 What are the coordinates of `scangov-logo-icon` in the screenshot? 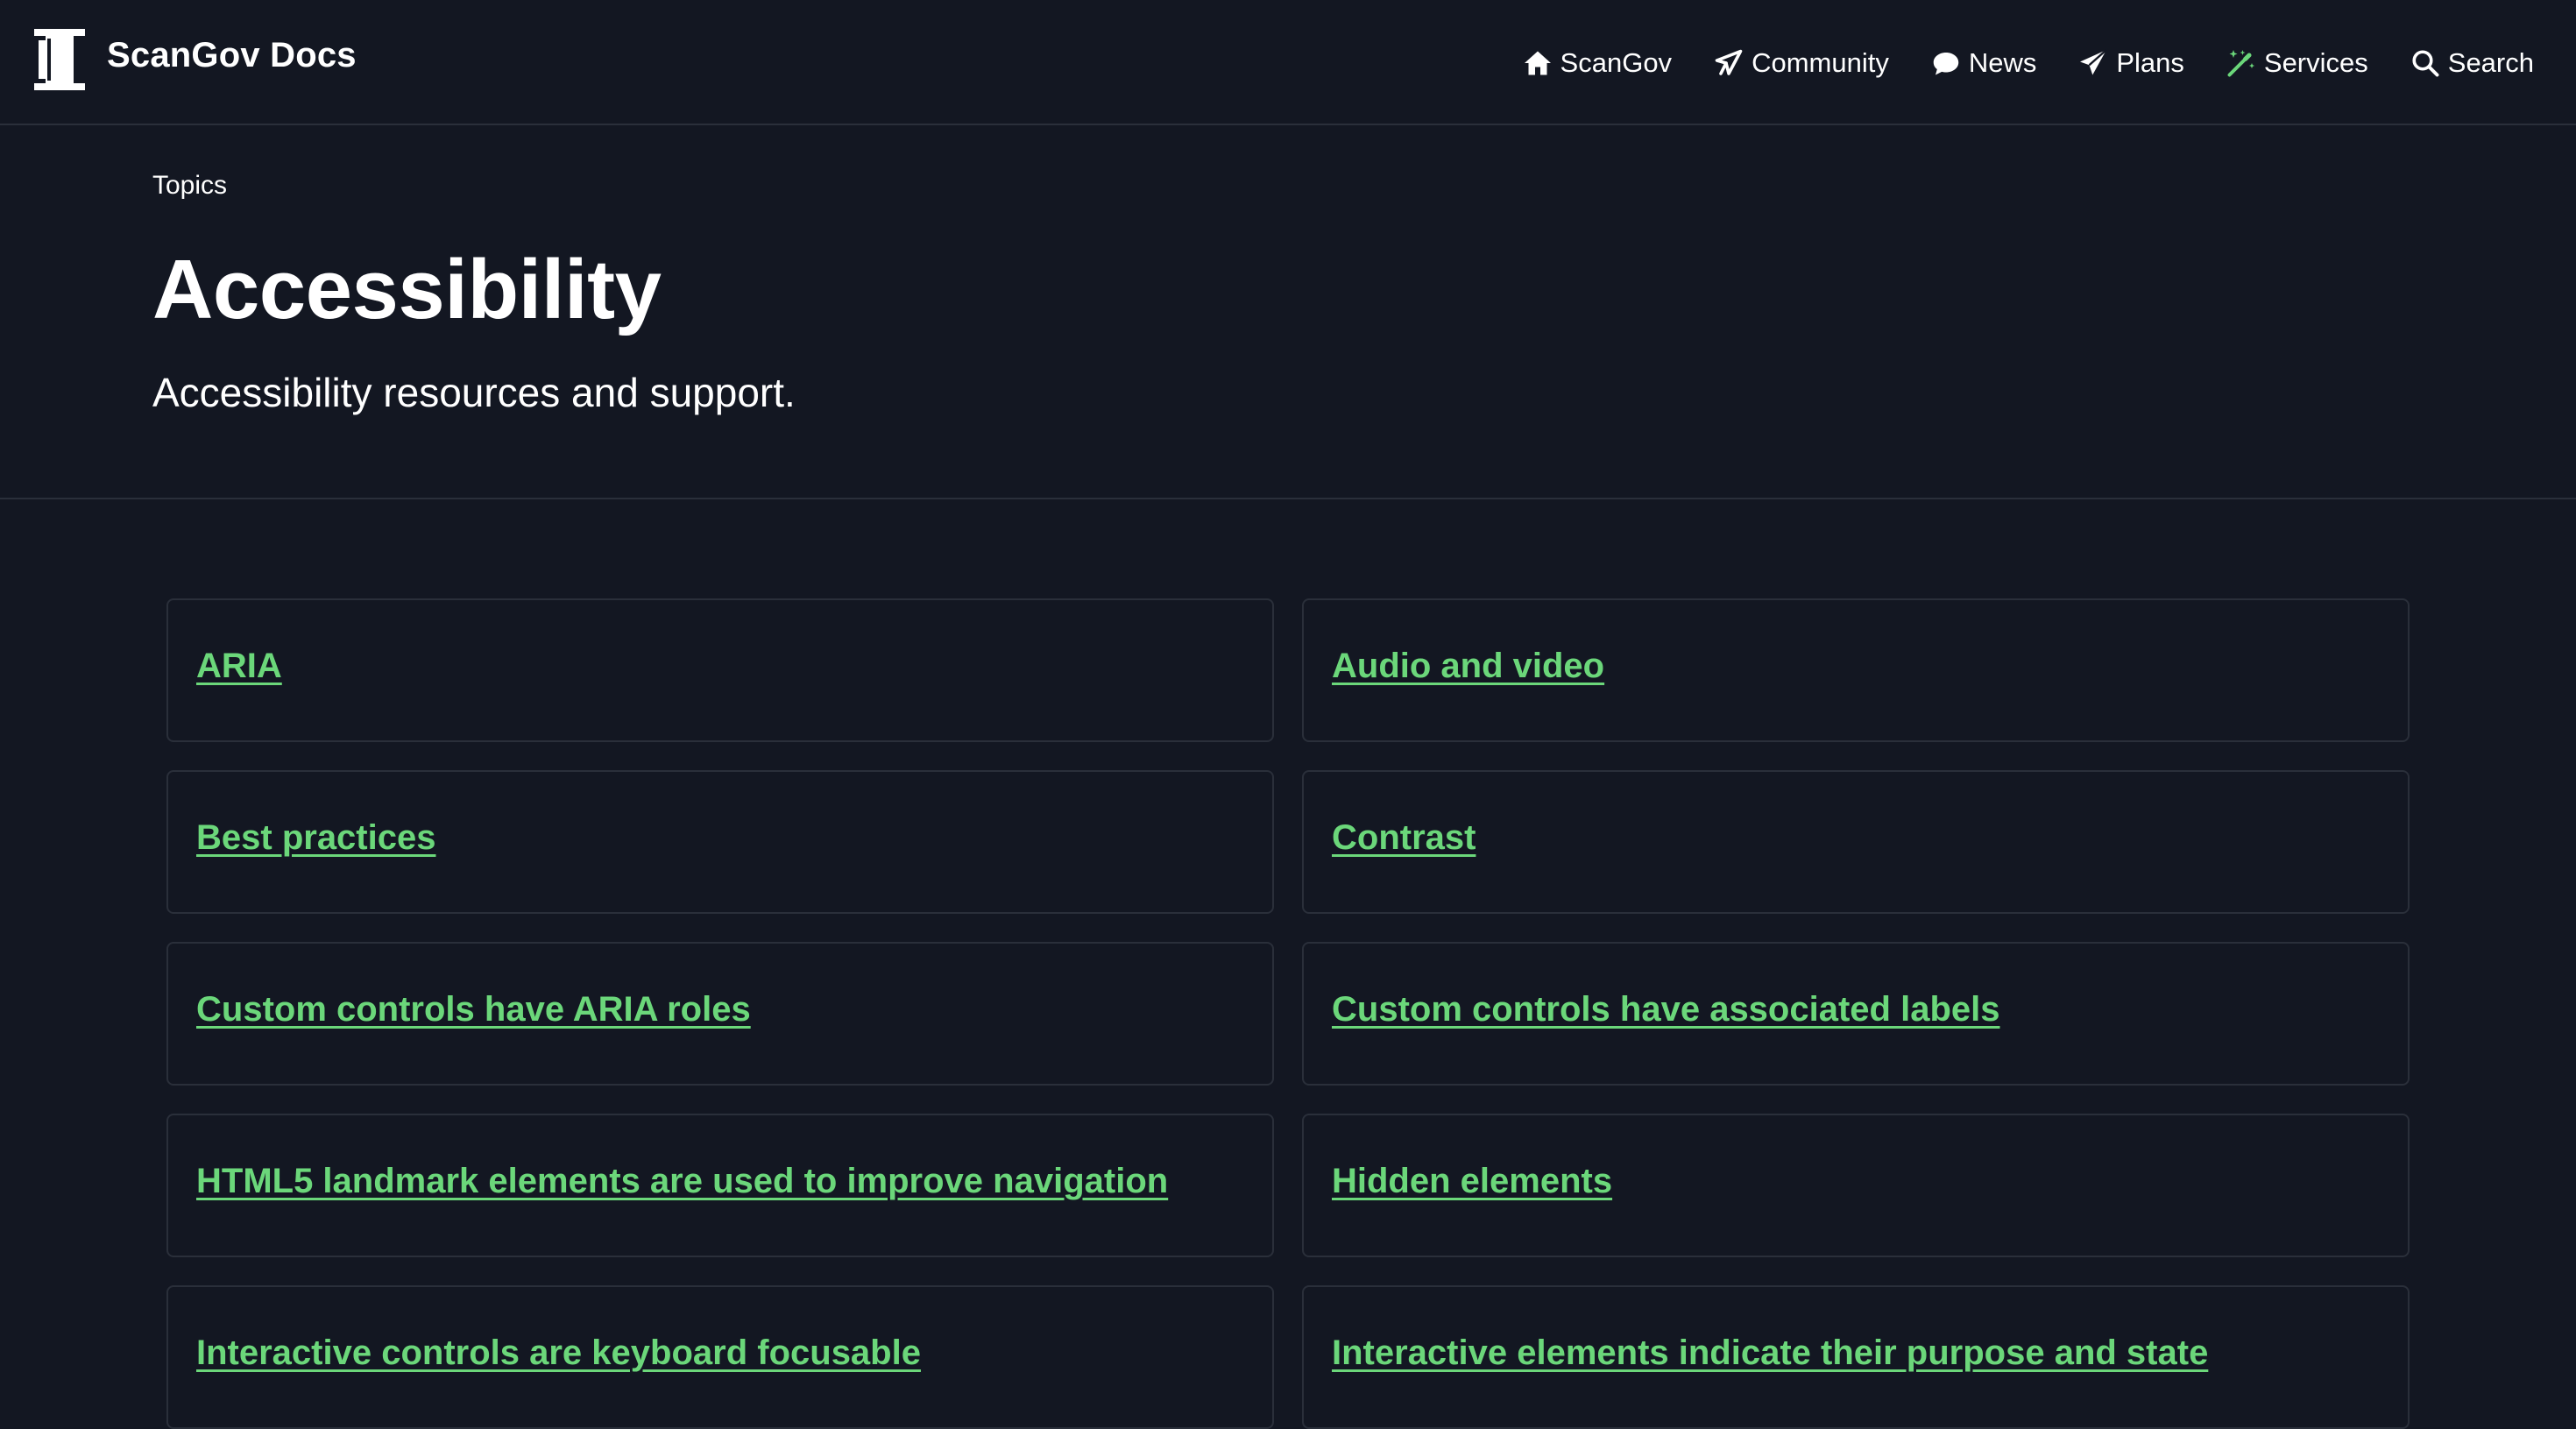 It's located at (59, 59).